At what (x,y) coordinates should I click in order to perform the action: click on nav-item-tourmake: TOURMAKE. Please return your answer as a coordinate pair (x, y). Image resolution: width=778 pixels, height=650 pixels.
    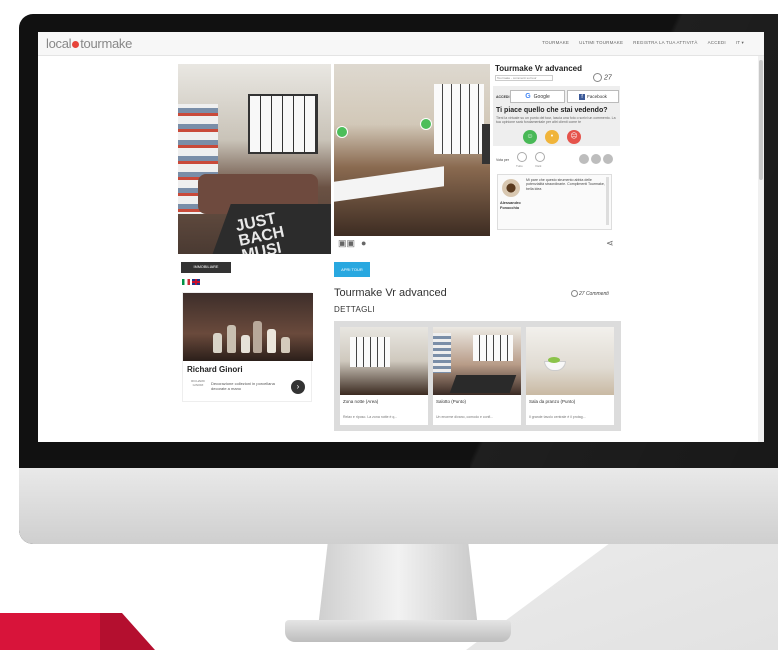
    Looking at the image, I should click on (555, 43).